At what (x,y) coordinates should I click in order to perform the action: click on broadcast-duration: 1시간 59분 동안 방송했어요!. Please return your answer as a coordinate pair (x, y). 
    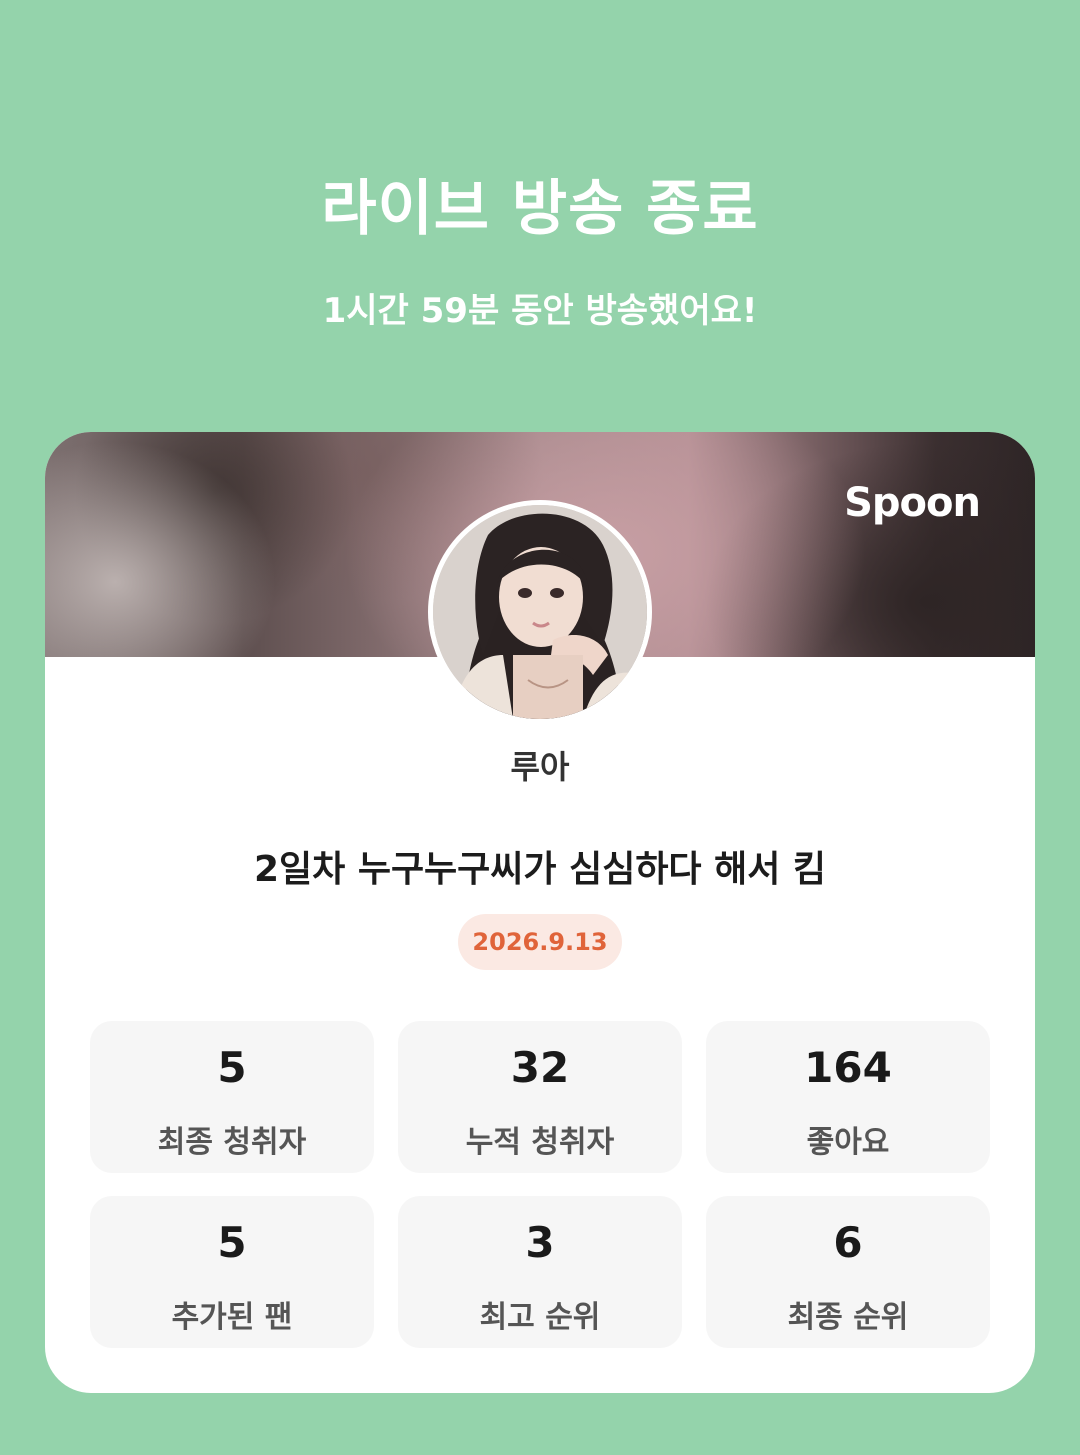
    Looking at the image, I should click on (540, 311).